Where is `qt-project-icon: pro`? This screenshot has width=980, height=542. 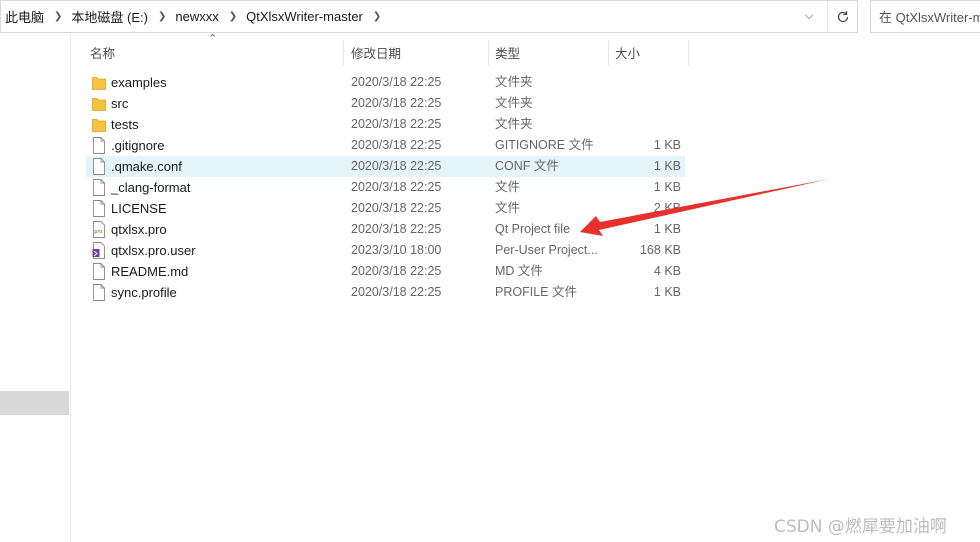
qt-project-icon: pro is located at coordinates (99, 229).